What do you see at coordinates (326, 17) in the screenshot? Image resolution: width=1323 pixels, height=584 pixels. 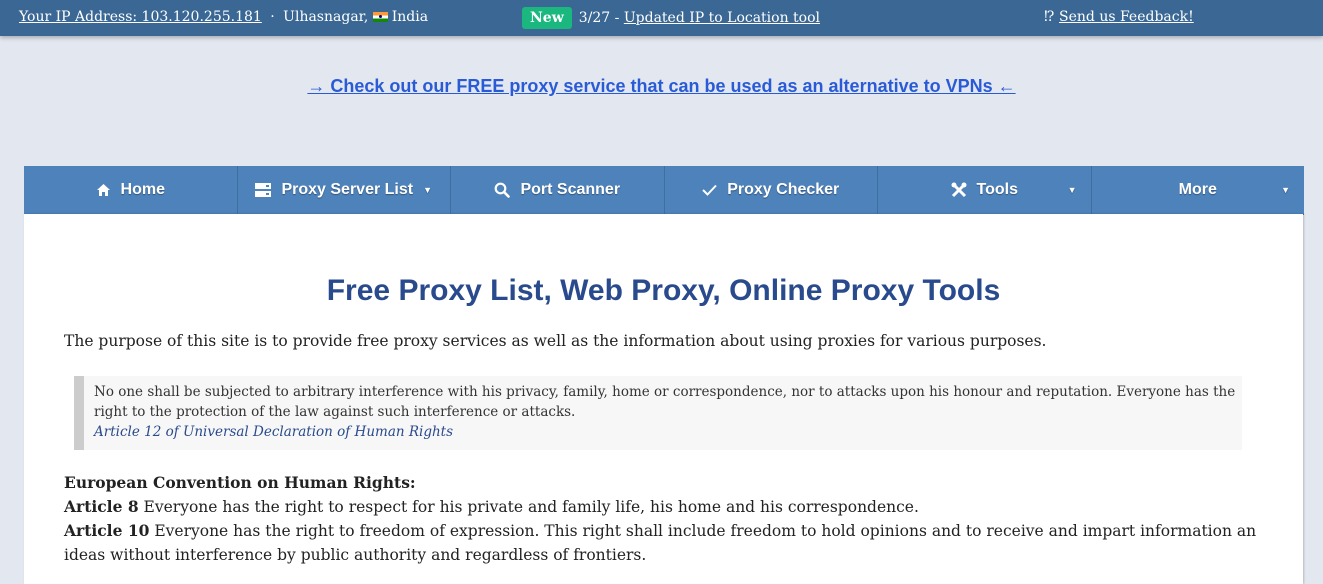 I see `city-label: Ulhasnagar,` at bounding box center [326, 17].